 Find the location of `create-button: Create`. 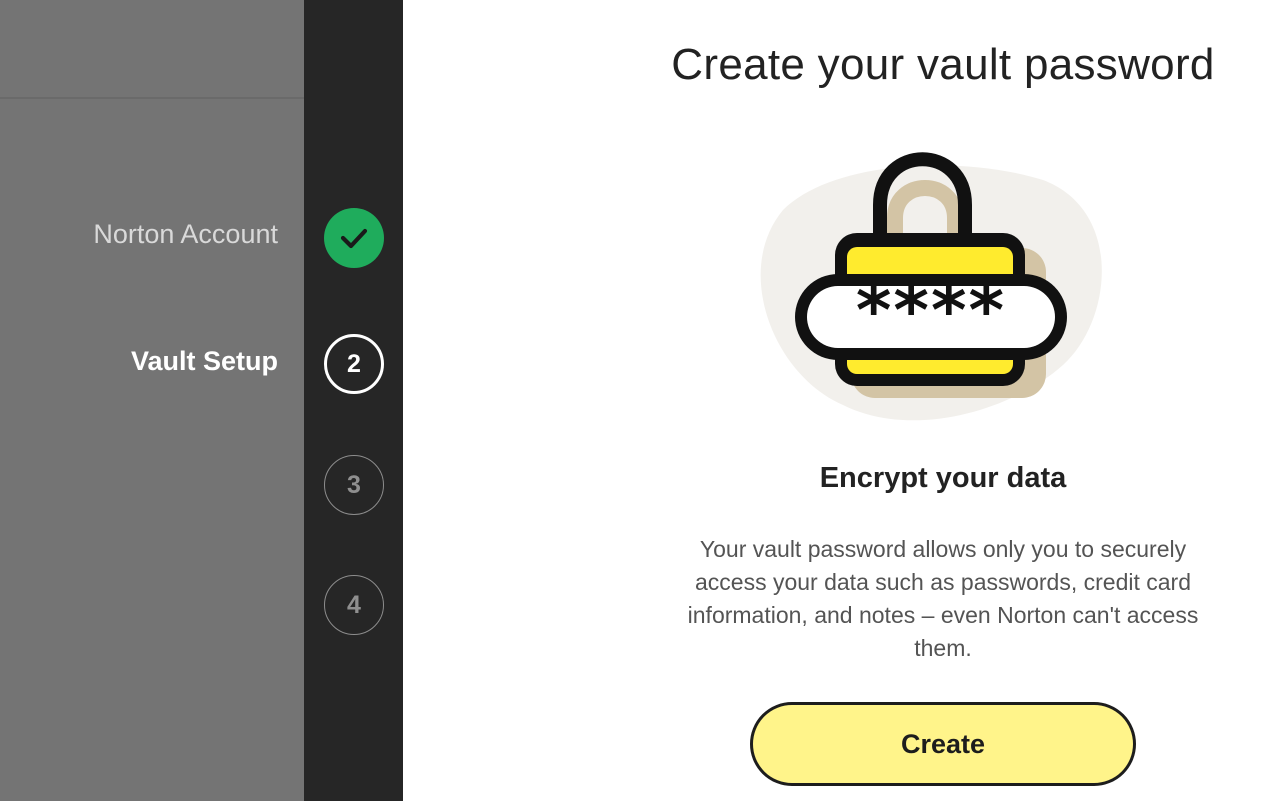

create-button: Create is located at coordinates (943, 744).